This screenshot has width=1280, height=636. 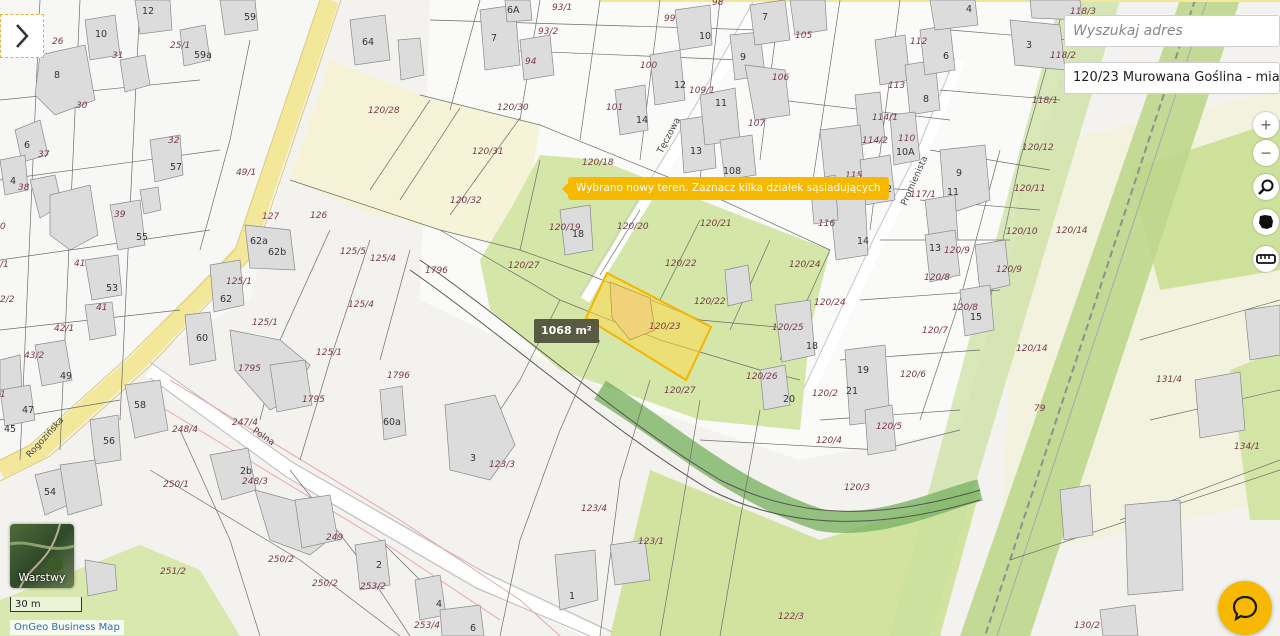 I want to click on svg-text: 37, so click(x=44, y=155).